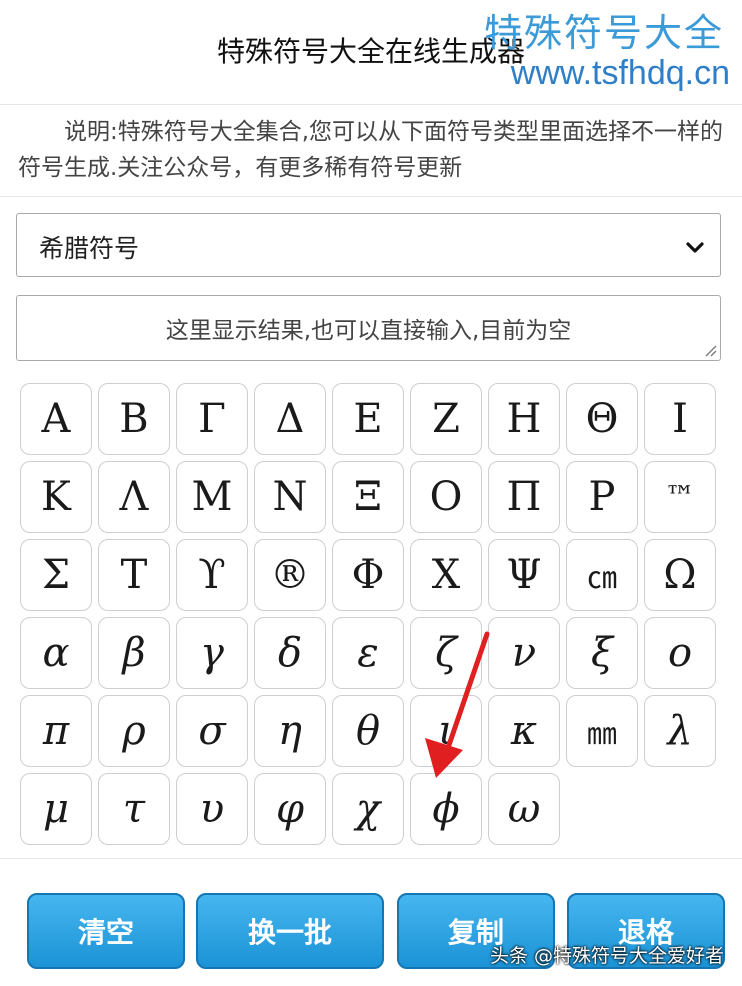 The height and width of the screenshot is (986, 742). I want to click on symbol-key: Δ, so click(290, 419).